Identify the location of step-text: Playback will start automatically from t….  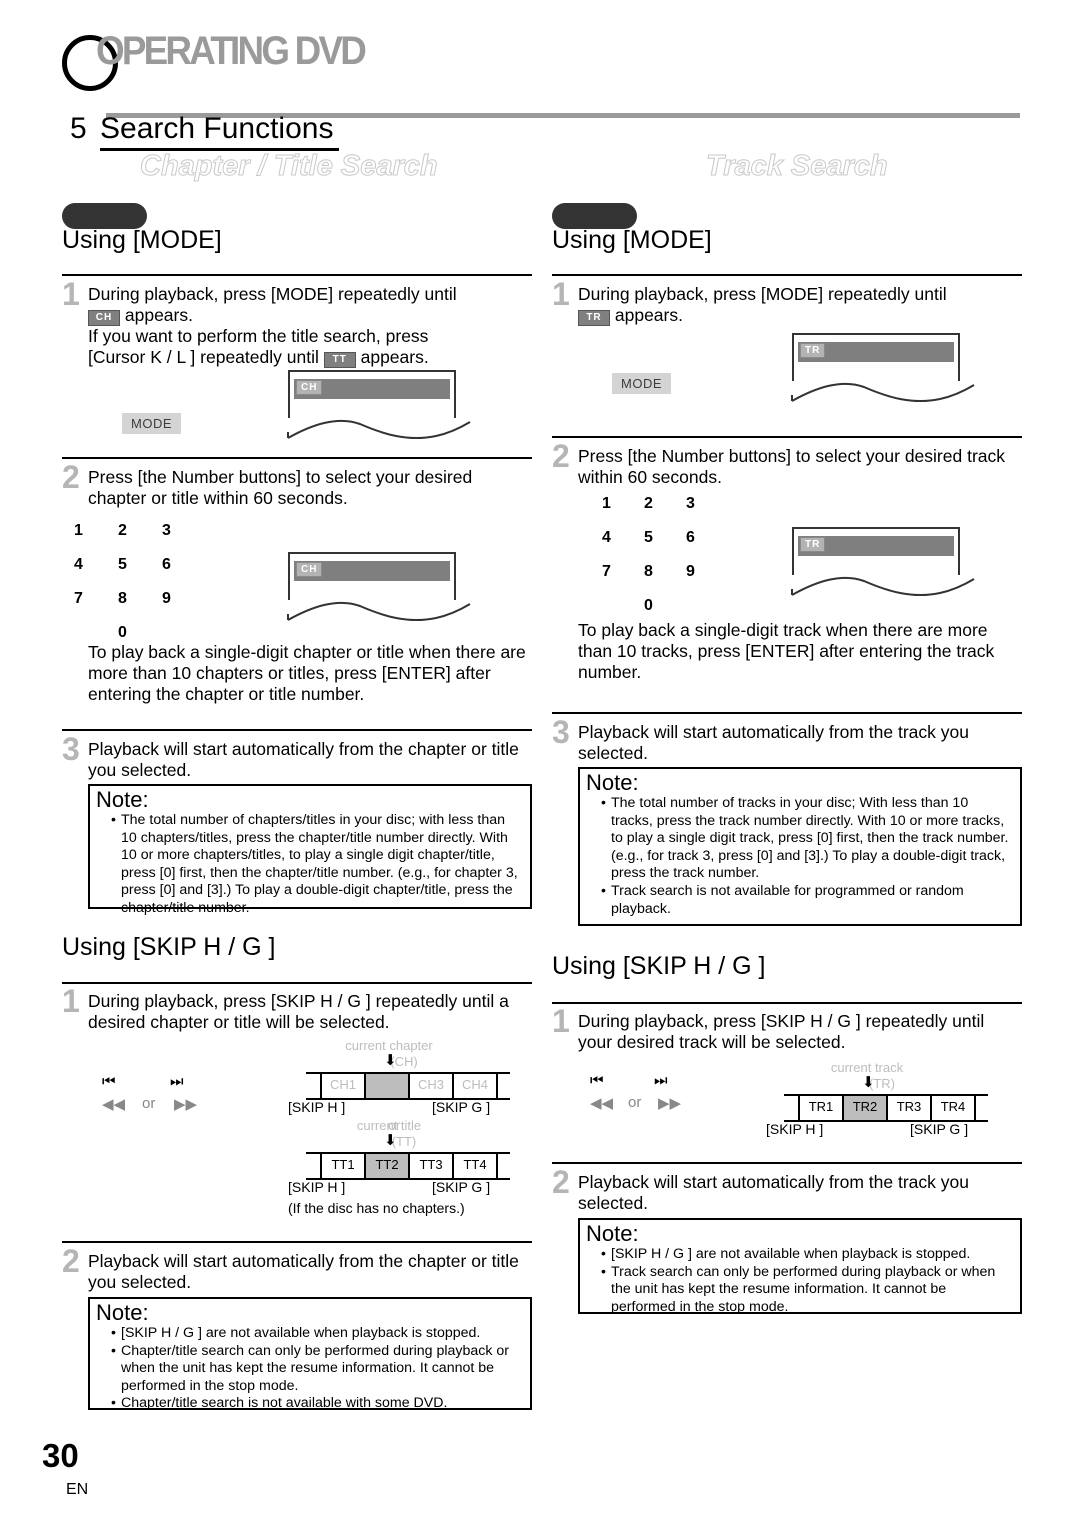
(303, 1271).